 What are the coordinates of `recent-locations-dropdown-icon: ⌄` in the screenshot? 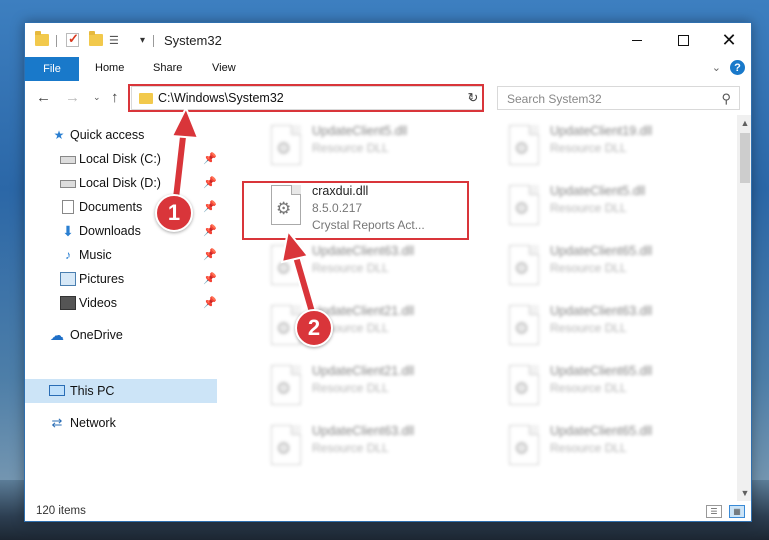 It's located at (97, 97).